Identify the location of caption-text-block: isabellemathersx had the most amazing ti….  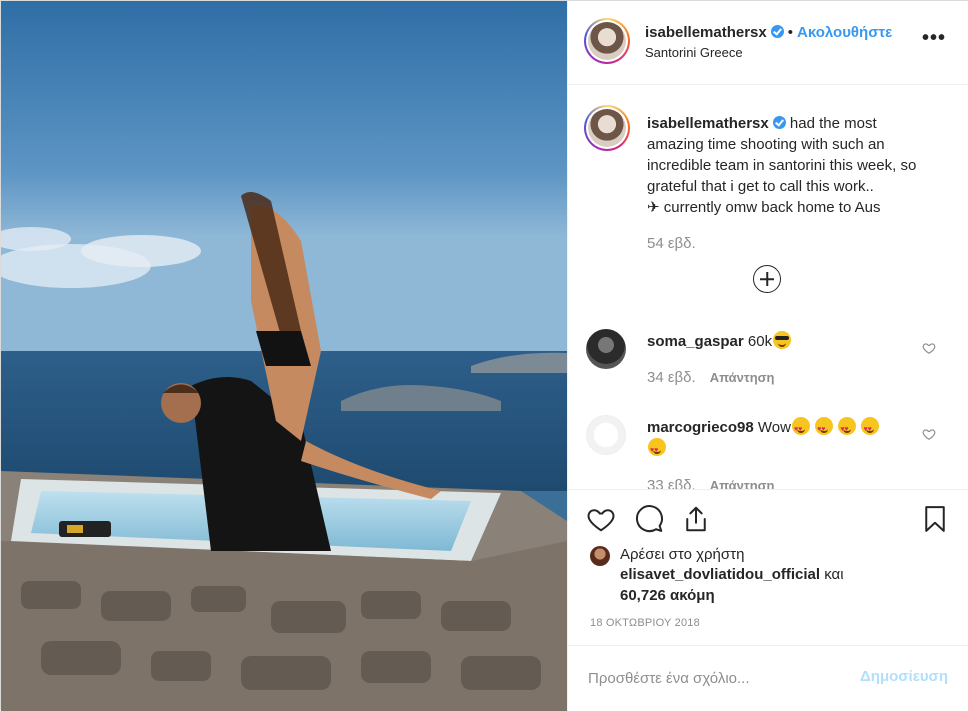
(792, 165).